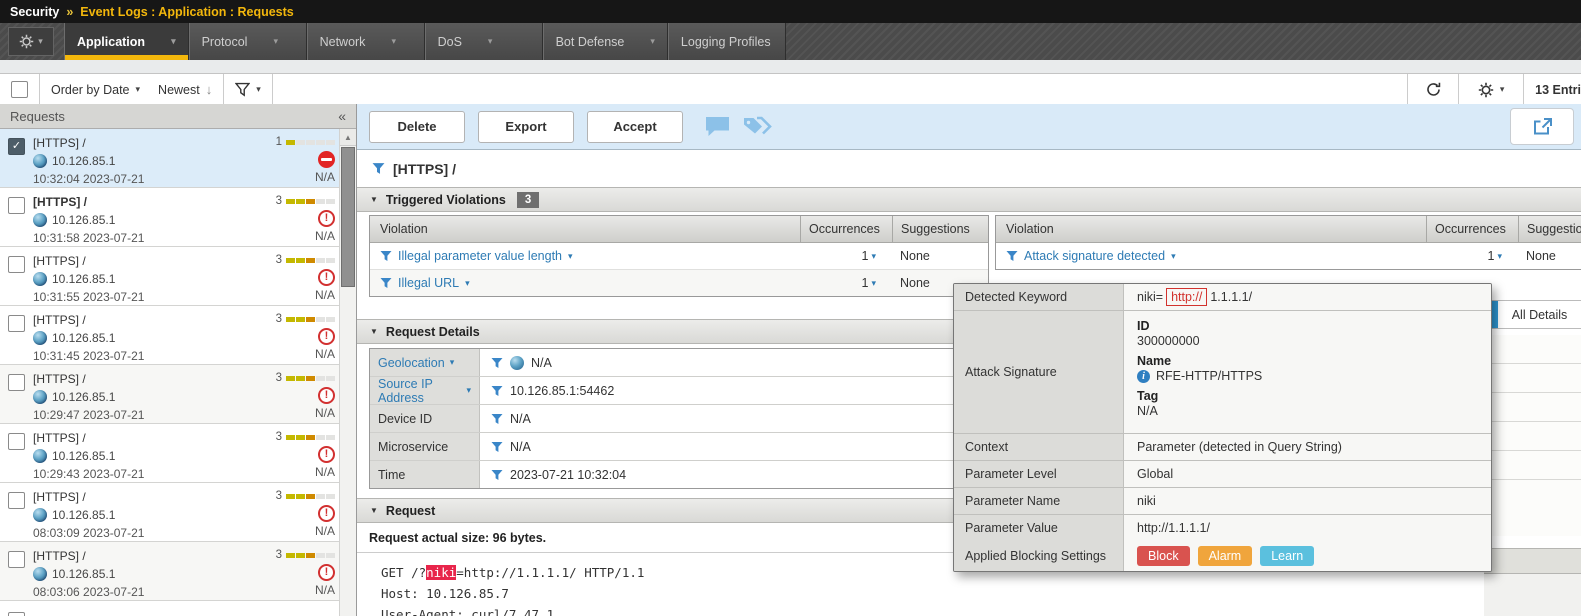 The image size is (1581, 616). What do you see at coordinates (179, 90) in the screenshot?
I see `sort-direction-label: Newest` at bounding box center [179, 90].